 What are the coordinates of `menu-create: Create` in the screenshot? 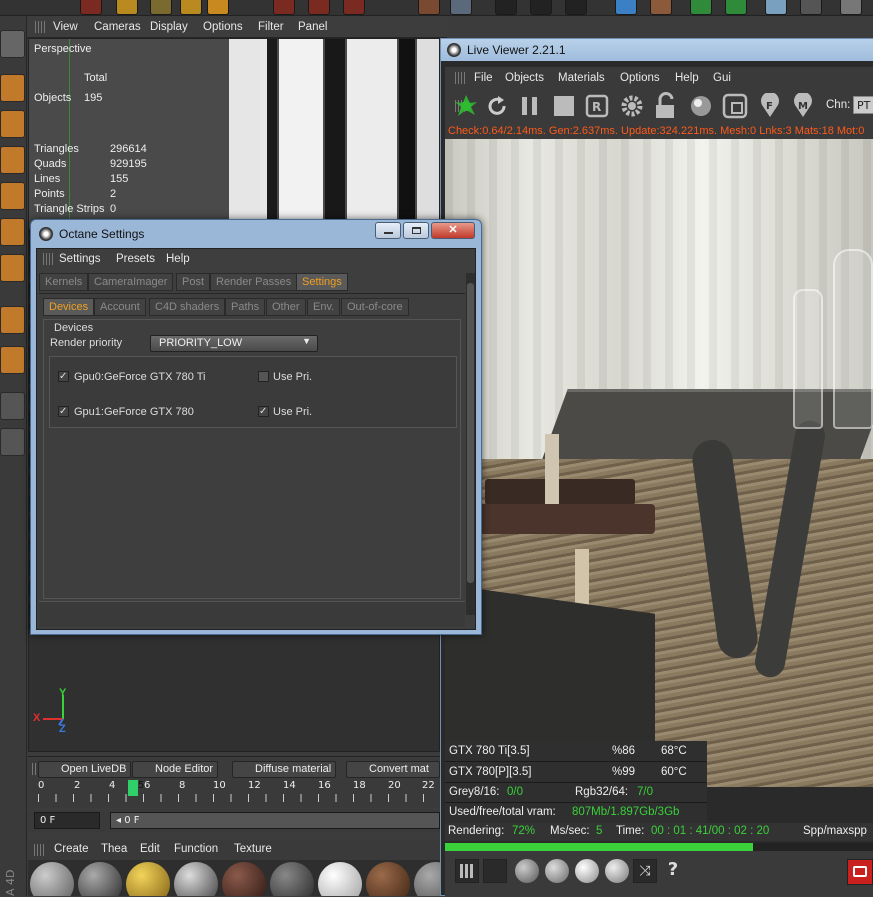 It's located at (71, 849).